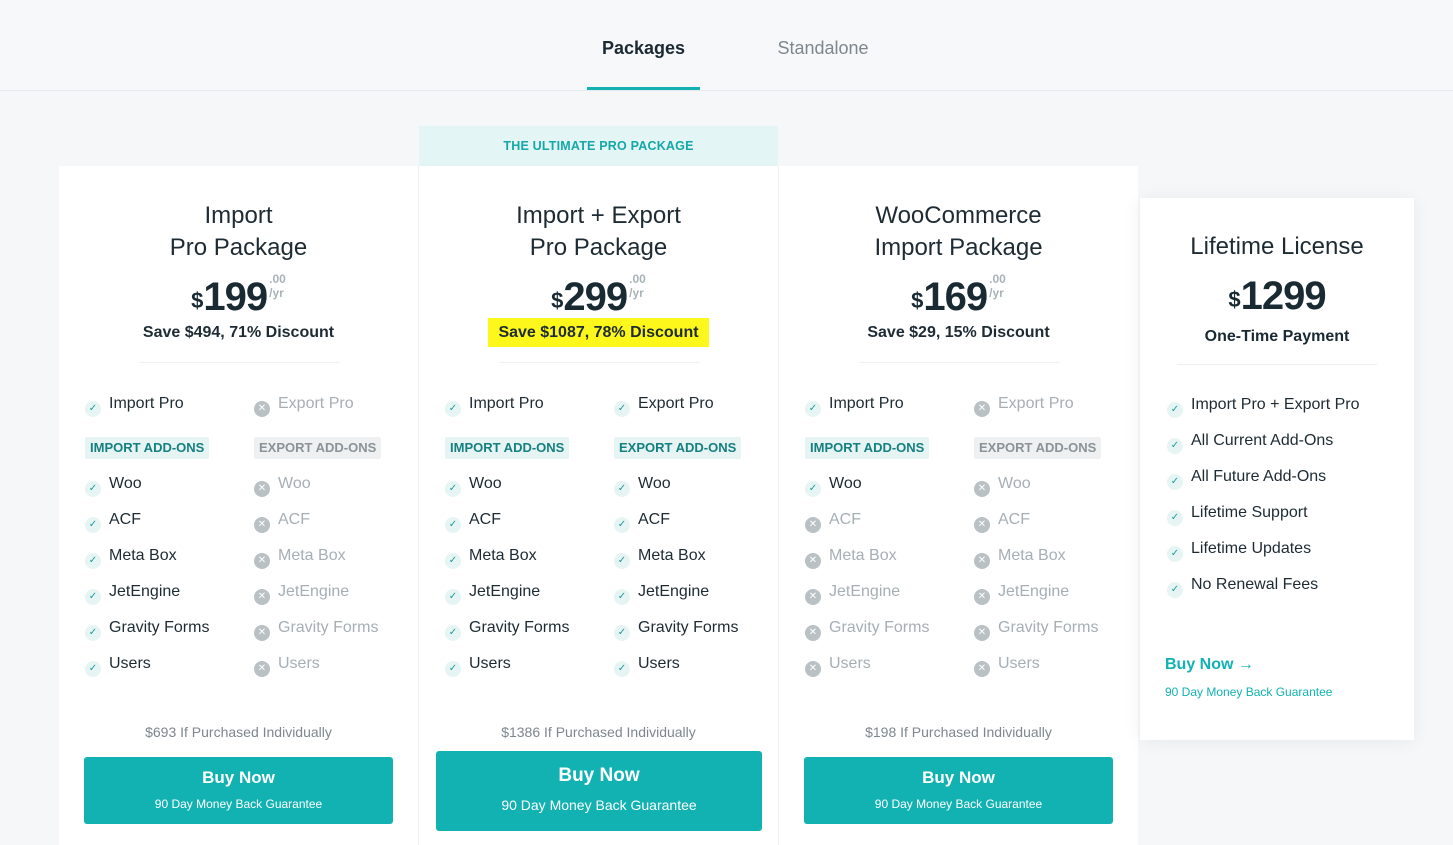  What do you see at coordinates (1249, 692) in the screenshot?
I see `money-back-guarantee: 90 Day Money Back Guarantee` at bounding box center [1249, 692].